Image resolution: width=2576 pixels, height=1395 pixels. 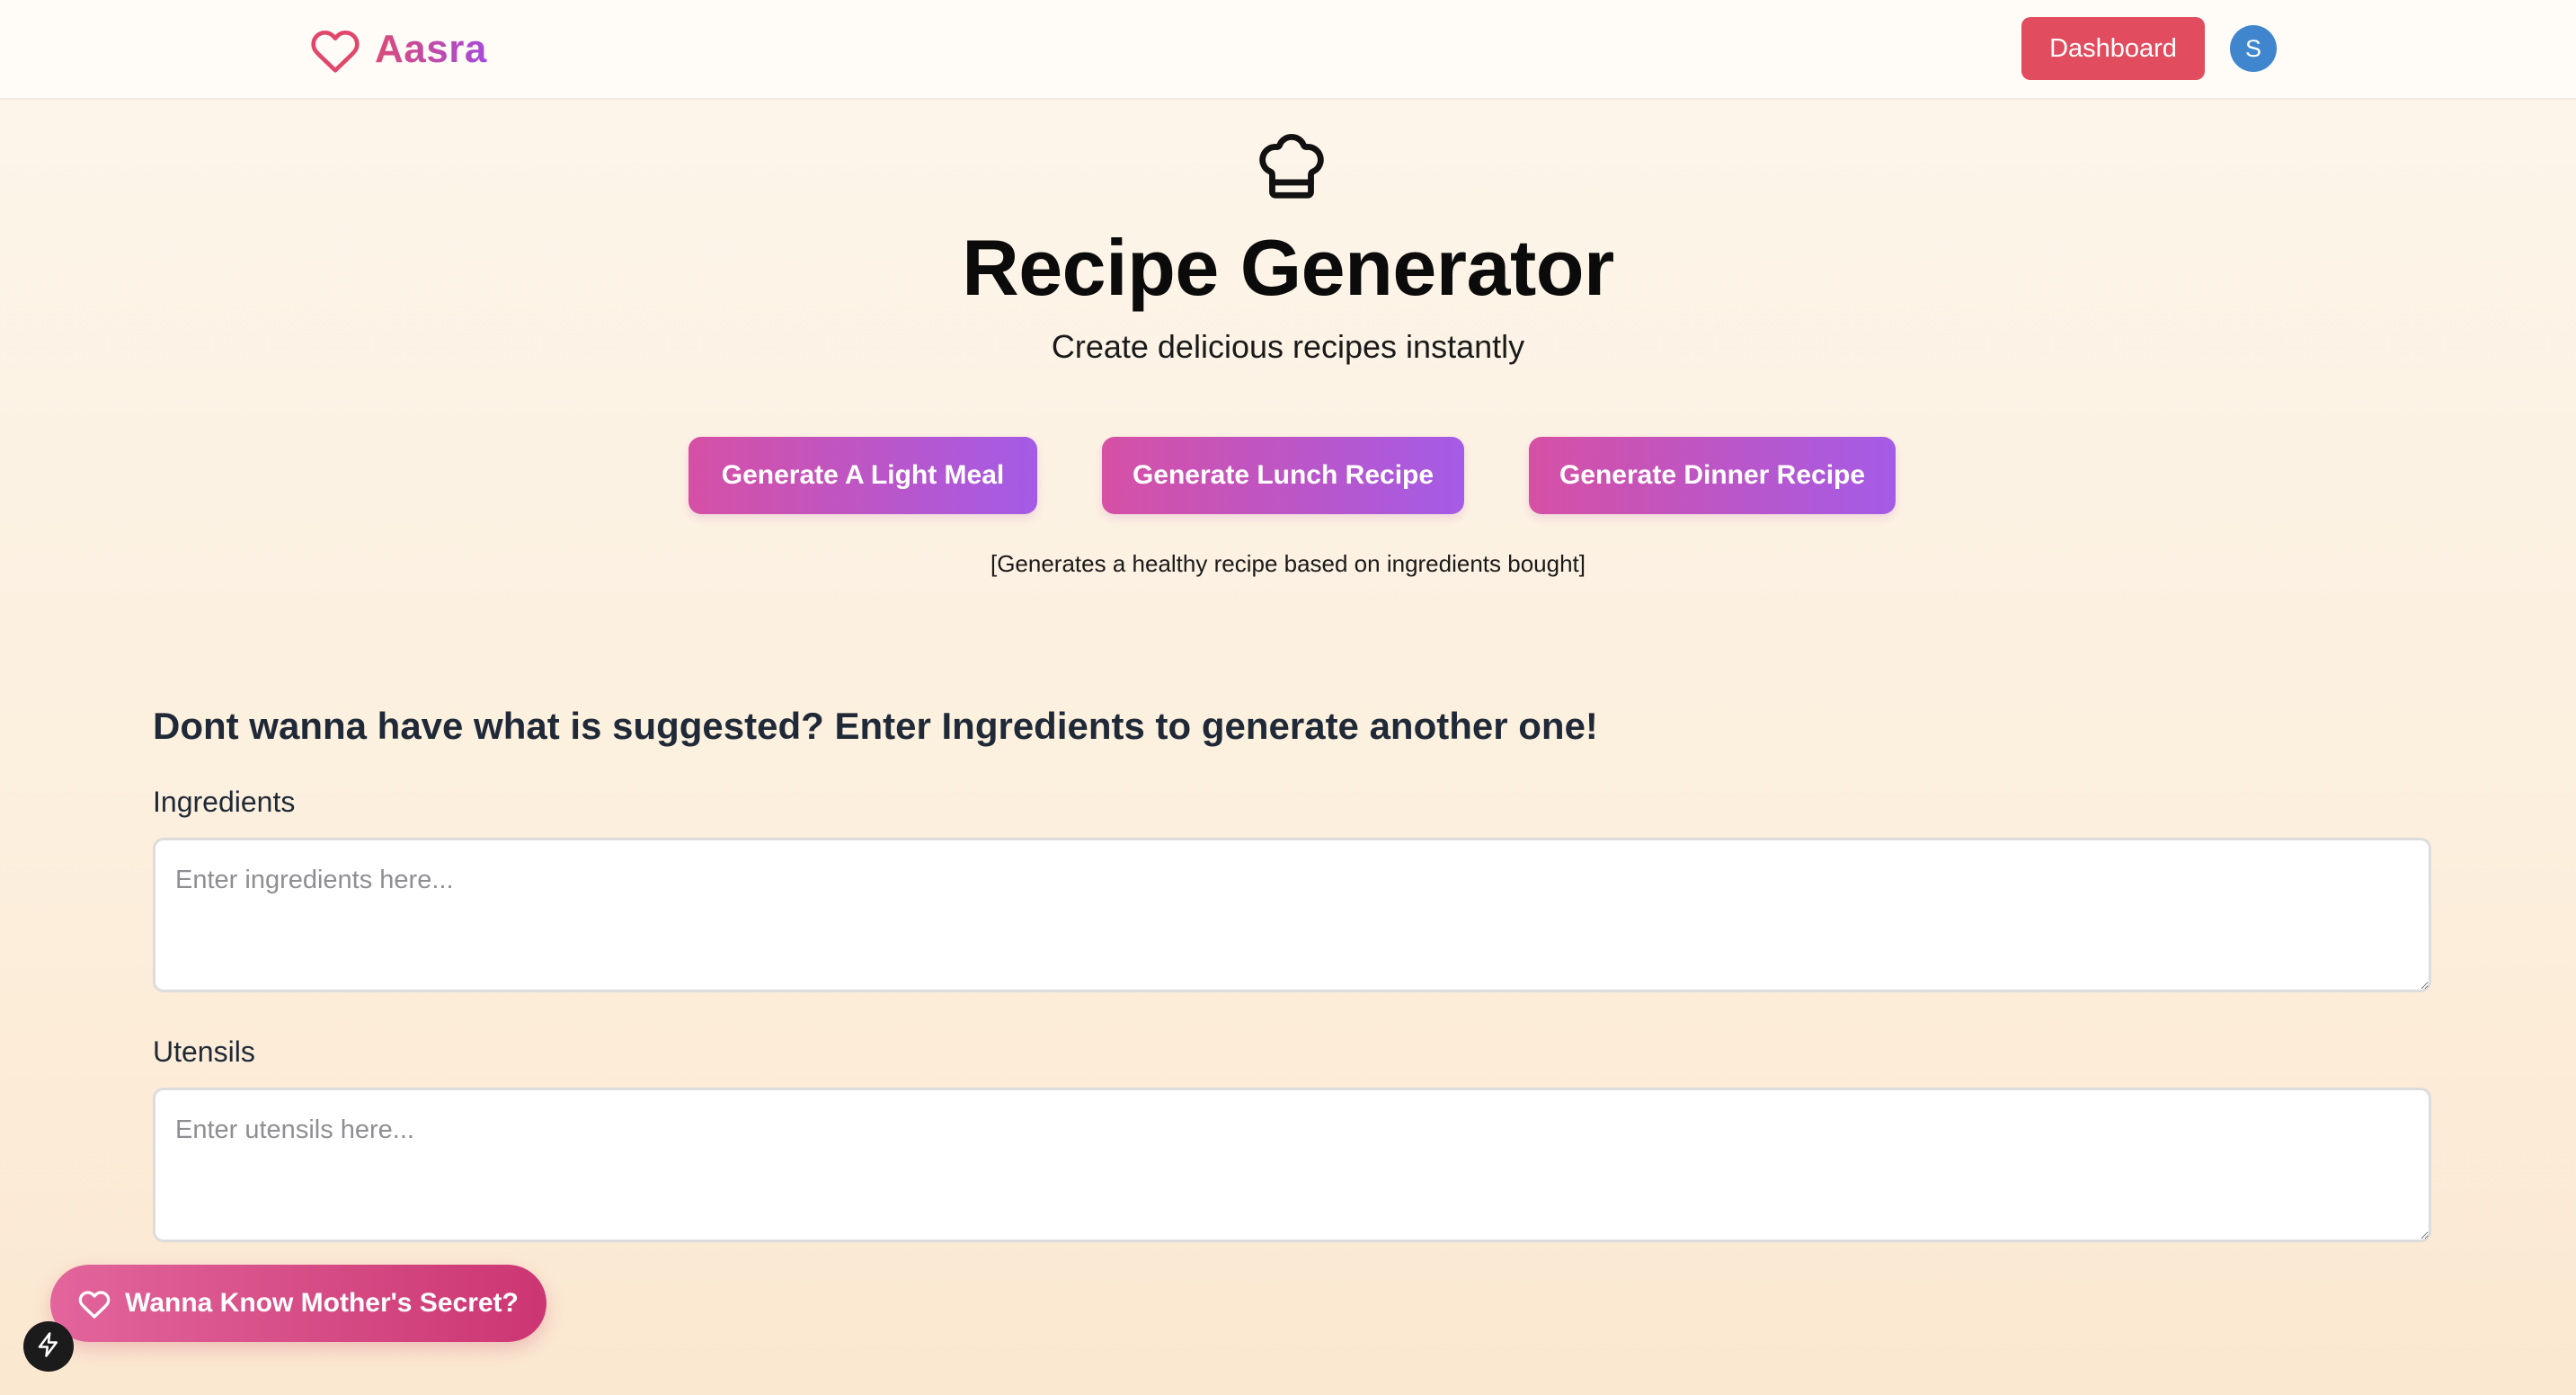 I want to click on utensils-input, so click(x=1292, y=1165).